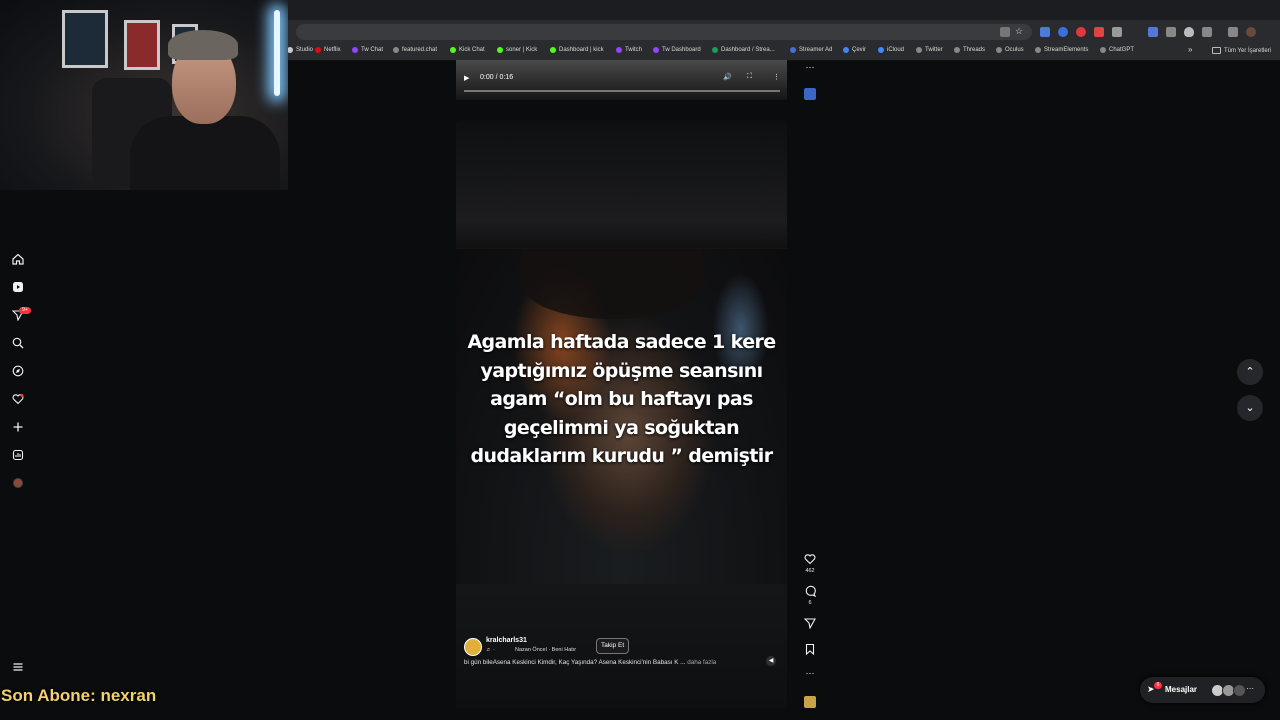 This screenshot has height=720, width=1280. I want to click on bookmark-item: soner | Kick, so click(517, 50).